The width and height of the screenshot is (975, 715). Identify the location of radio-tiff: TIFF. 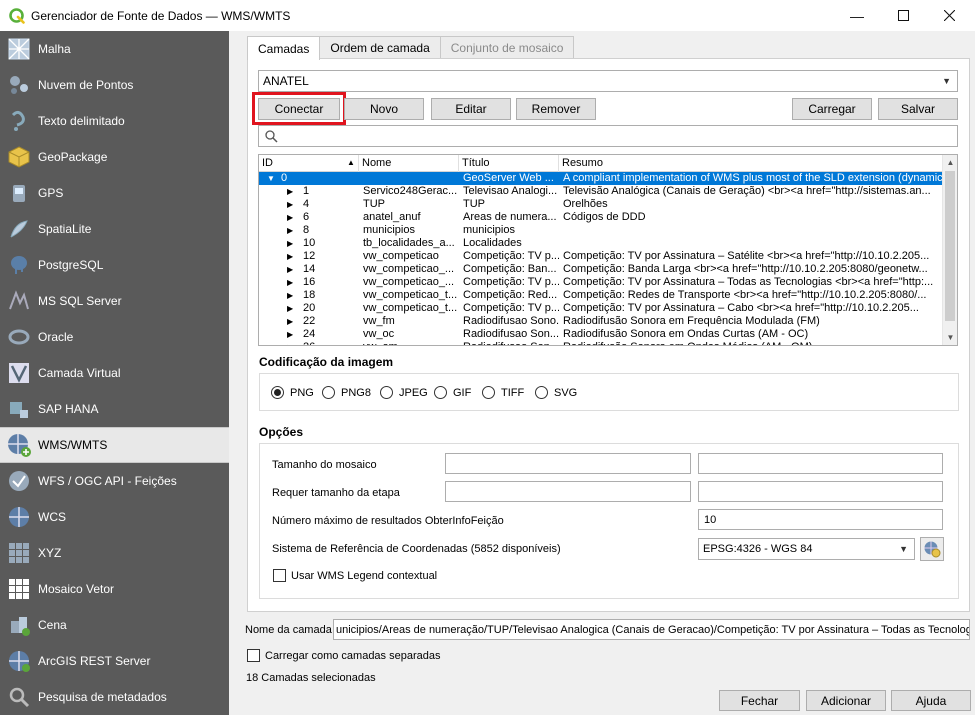
(503, 392).